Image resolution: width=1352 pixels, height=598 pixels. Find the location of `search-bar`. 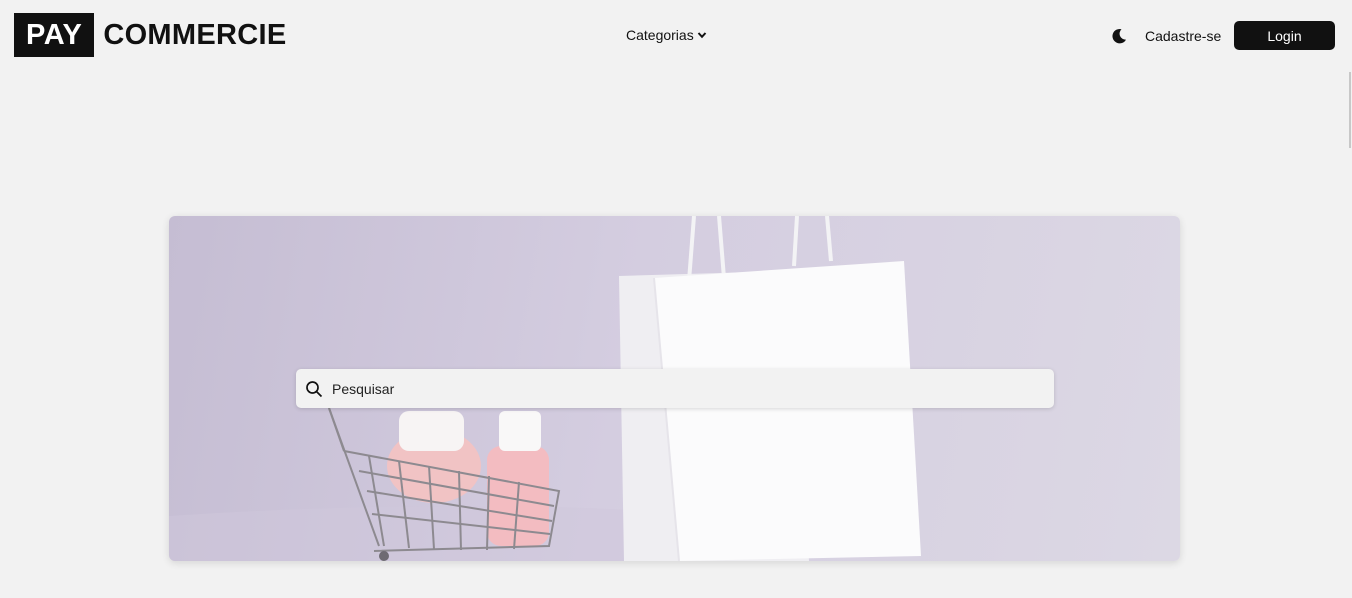

search-bar is located at coordinates (675, 388).